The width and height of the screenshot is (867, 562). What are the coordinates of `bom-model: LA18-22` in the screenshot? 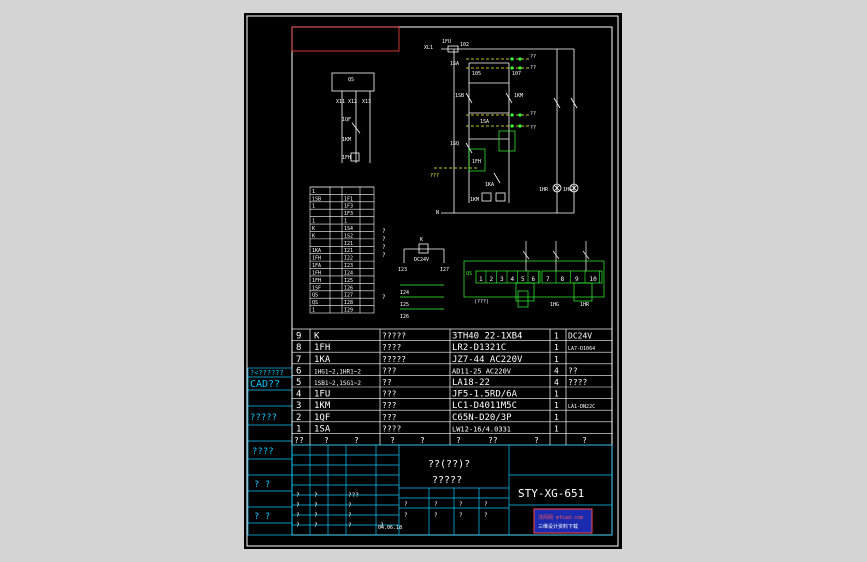 It's located at (471, 383).